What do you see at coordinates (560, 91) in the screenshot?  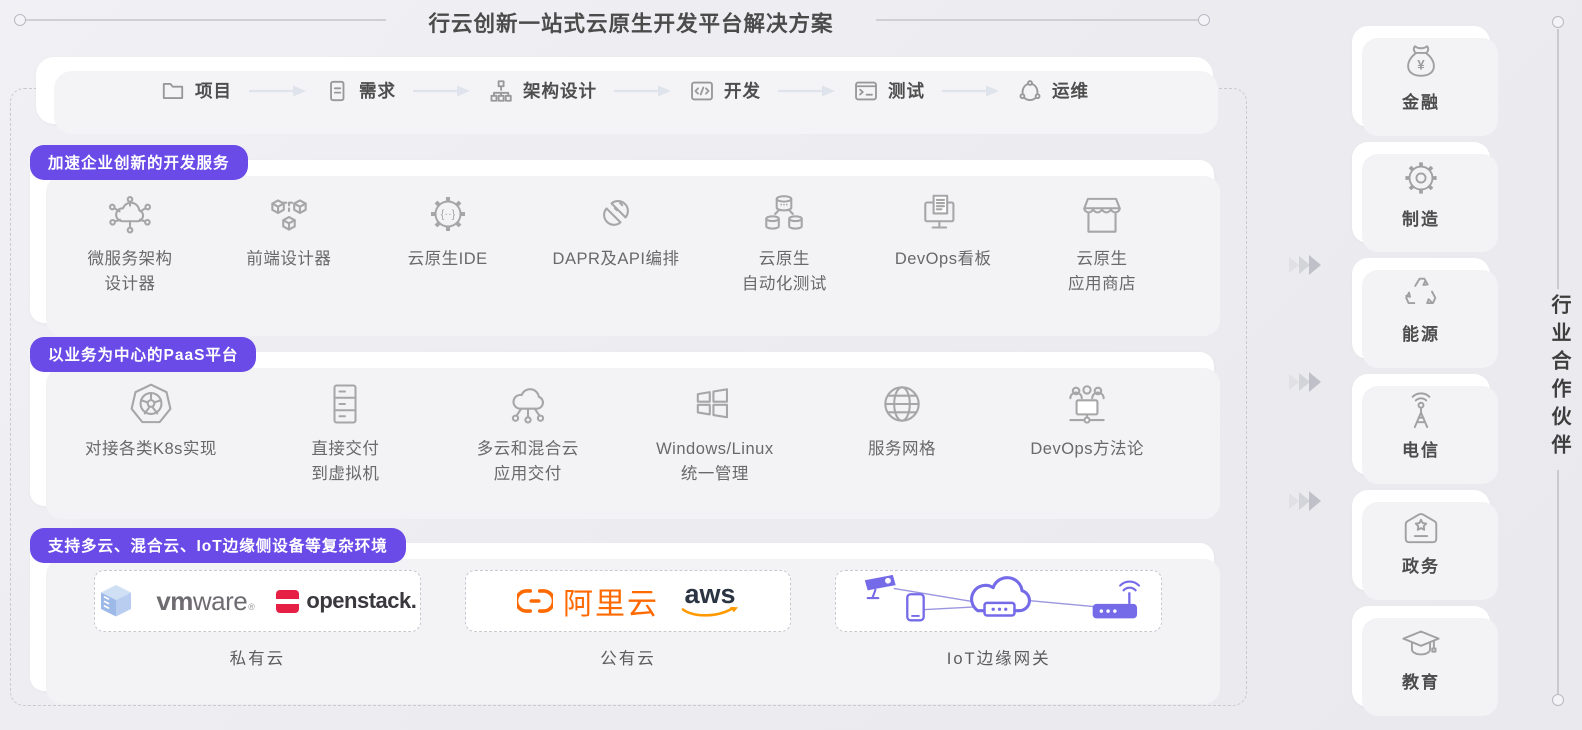 I see `flow-step-label: 架构设计` at bounding box center [560, 91].